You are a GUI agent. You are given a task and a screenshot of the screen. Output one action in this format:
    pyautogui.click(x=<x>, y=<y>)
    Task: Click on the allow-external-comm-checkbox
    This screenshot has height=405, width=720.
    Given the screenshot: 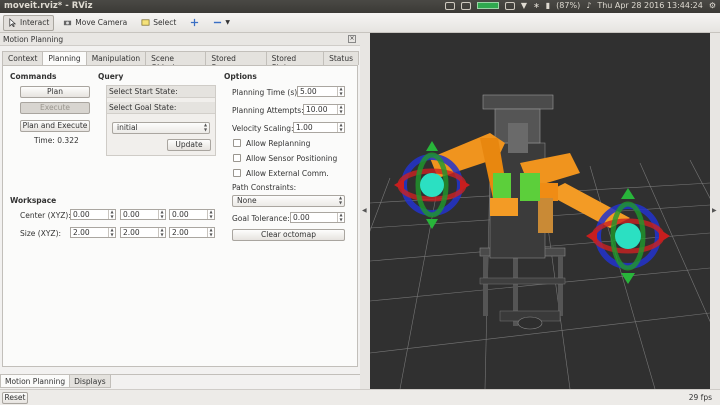 What is the action you would take?
    pyautogui.click(x=237, y=173)
    